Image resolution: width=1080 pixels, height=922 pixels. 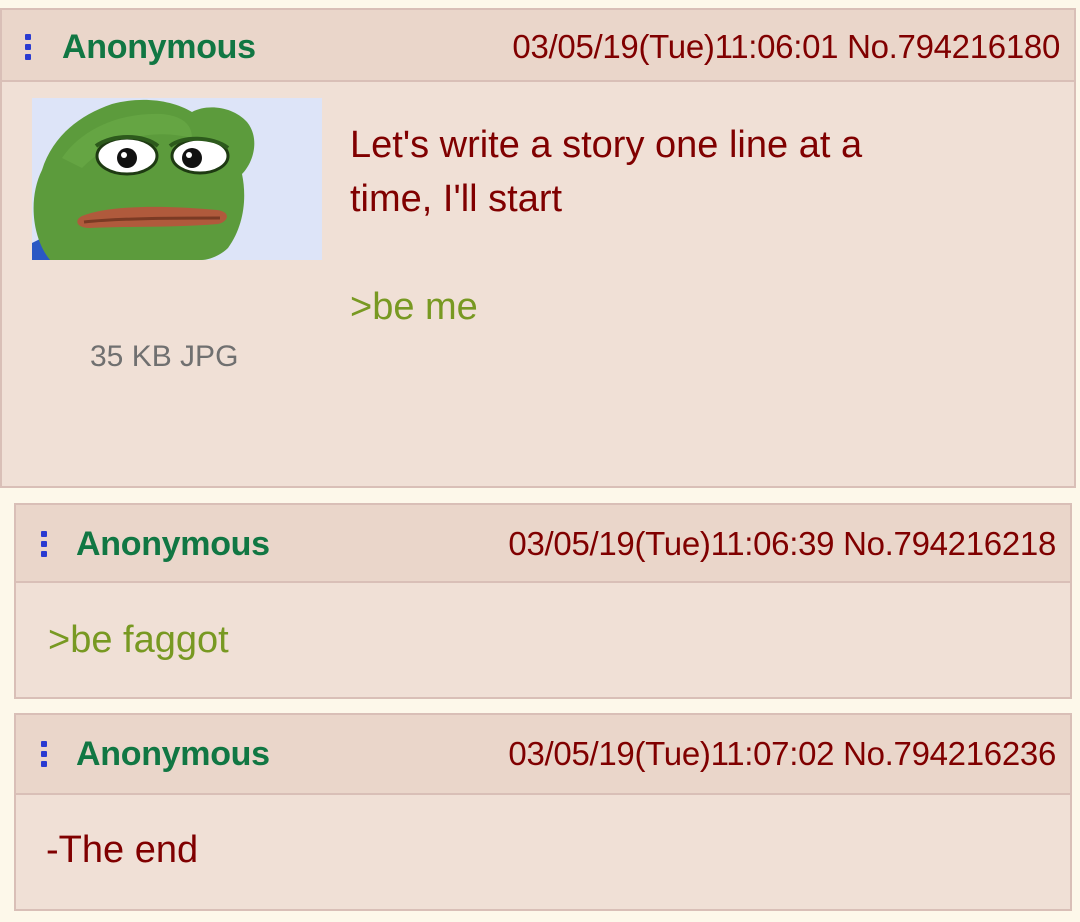 I want to click on post-meta: 03/05/19(Tue)11:07:02 No.794216236, so click(x=782, y=754).